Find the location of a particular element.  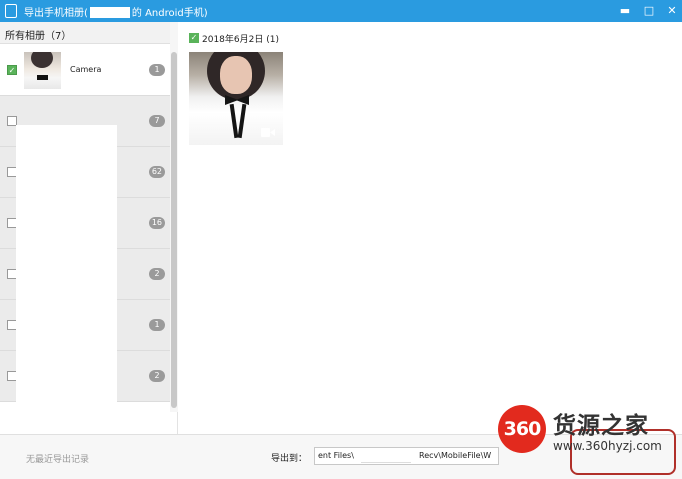

album-count-badge: 7 is located at coordinates (157, 121).